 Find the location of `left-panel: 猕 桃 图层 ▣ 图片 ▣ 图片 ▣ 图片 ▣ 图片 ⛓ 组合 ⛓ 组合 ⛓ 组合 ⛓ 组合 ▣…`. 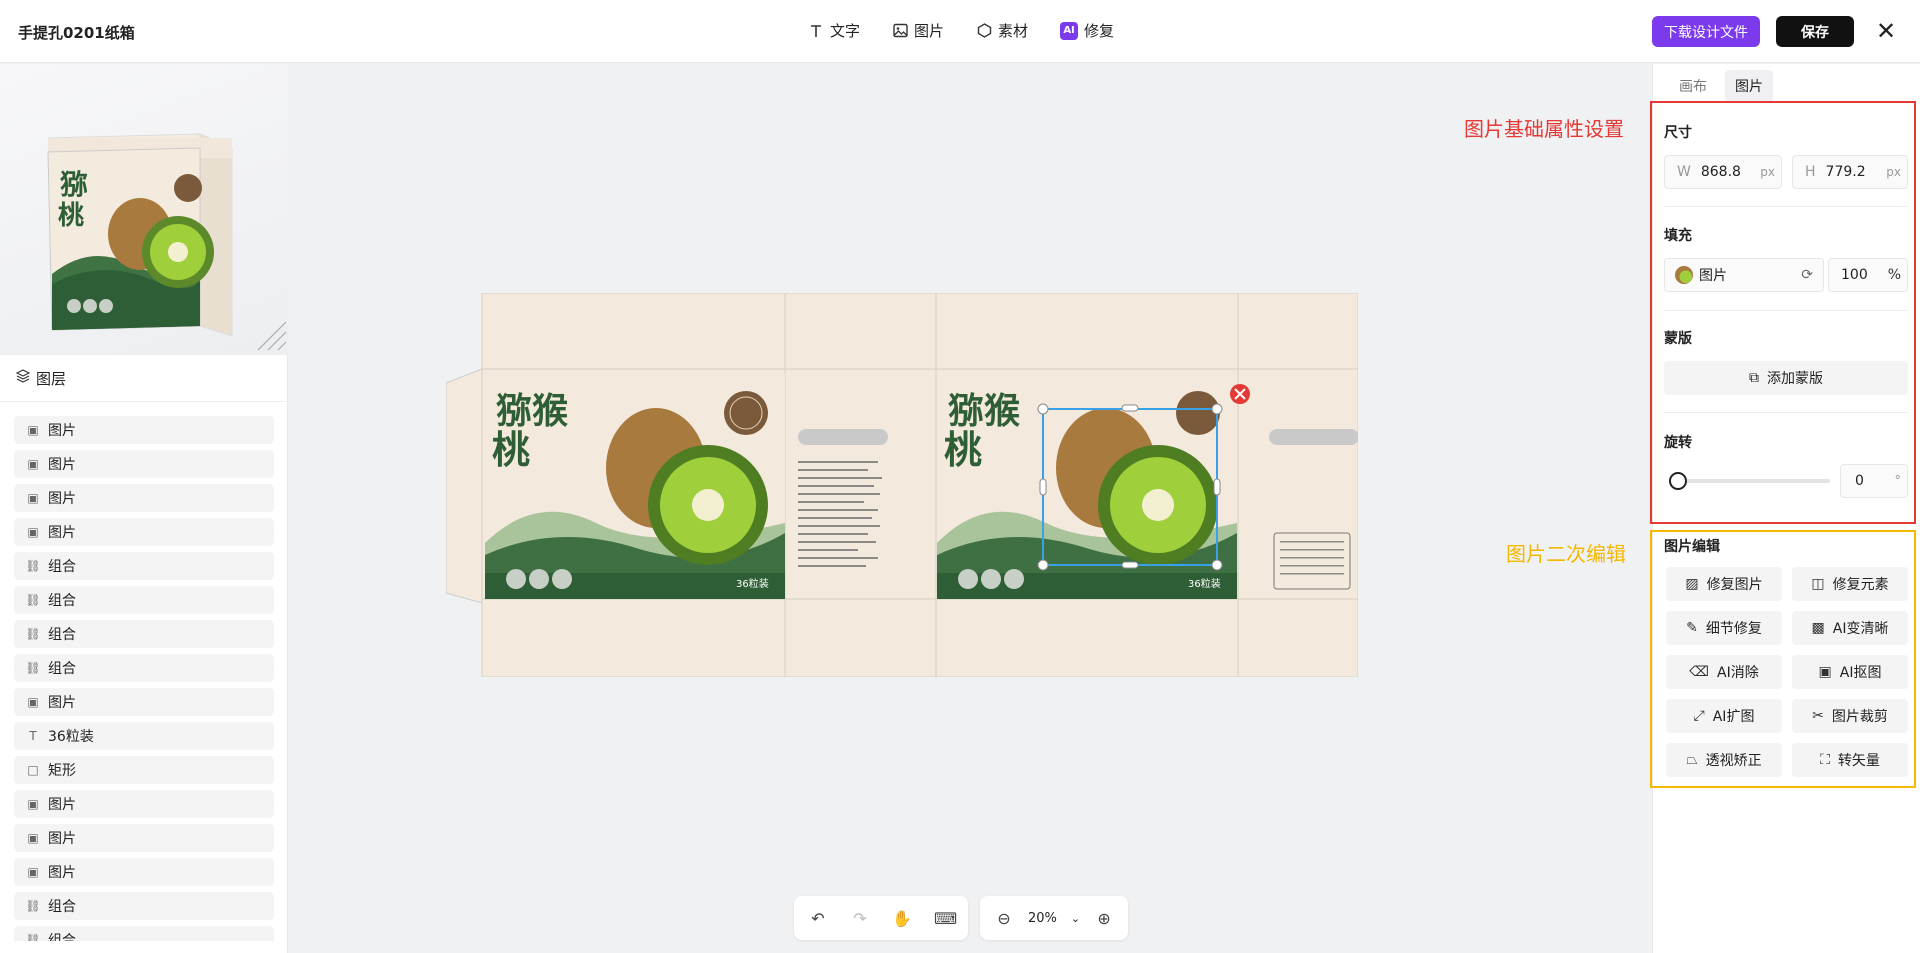

left-panel: 猕 桃 图层 ▣ 图片 ▣ 图片 ▣ 图片 ▣ 图片 ⛓ 组合 ⛓ 组合 ⛓ 组合 ⛓ 组合 ▣… is located at coordinates (144, 508).